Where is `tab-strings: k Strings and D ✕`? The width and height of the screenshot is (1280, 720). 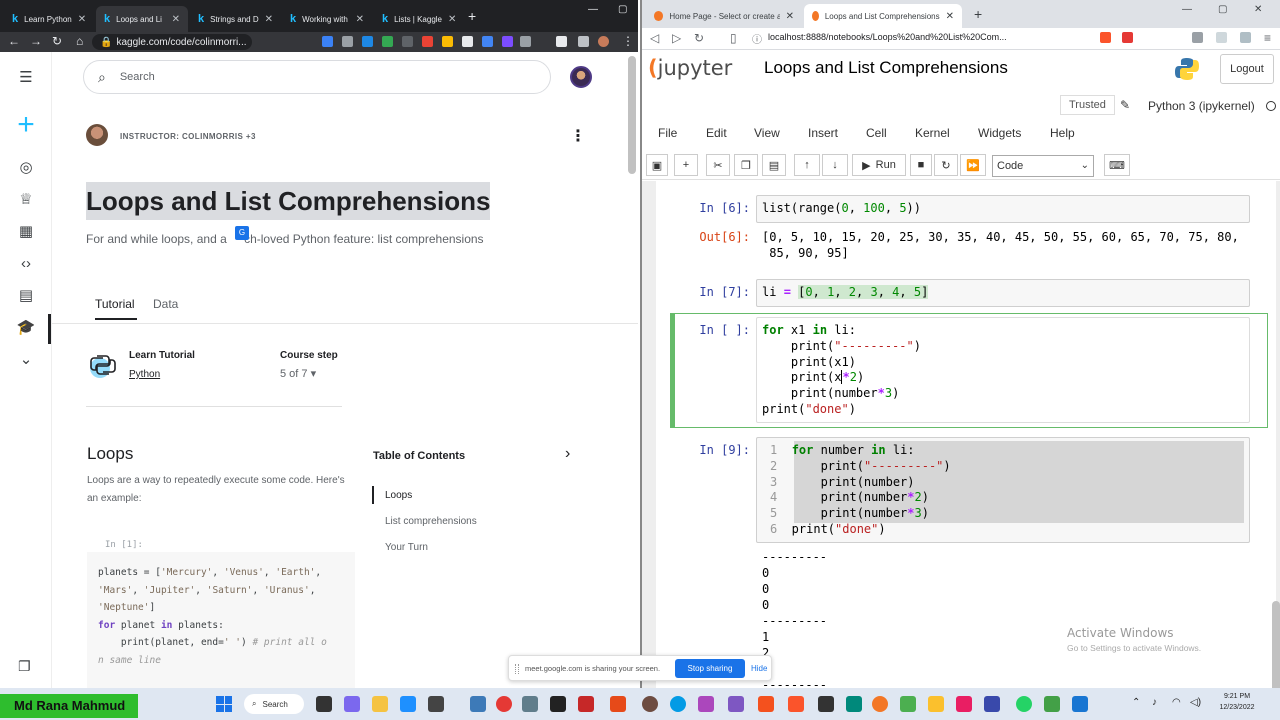
tab-strings: k Strings and D ✕ is located at coordinates (235, 19).